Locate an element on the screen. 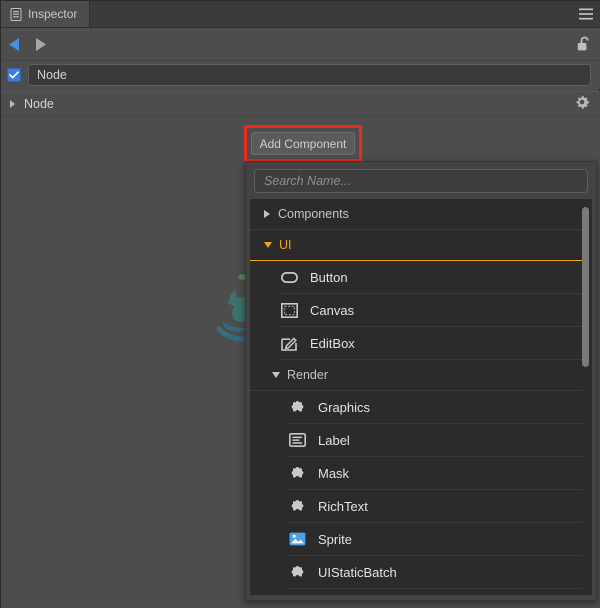 This screenshot has width=600, height=608. list-item-label: UIStaticBatch is located at coordinates (357, 572).